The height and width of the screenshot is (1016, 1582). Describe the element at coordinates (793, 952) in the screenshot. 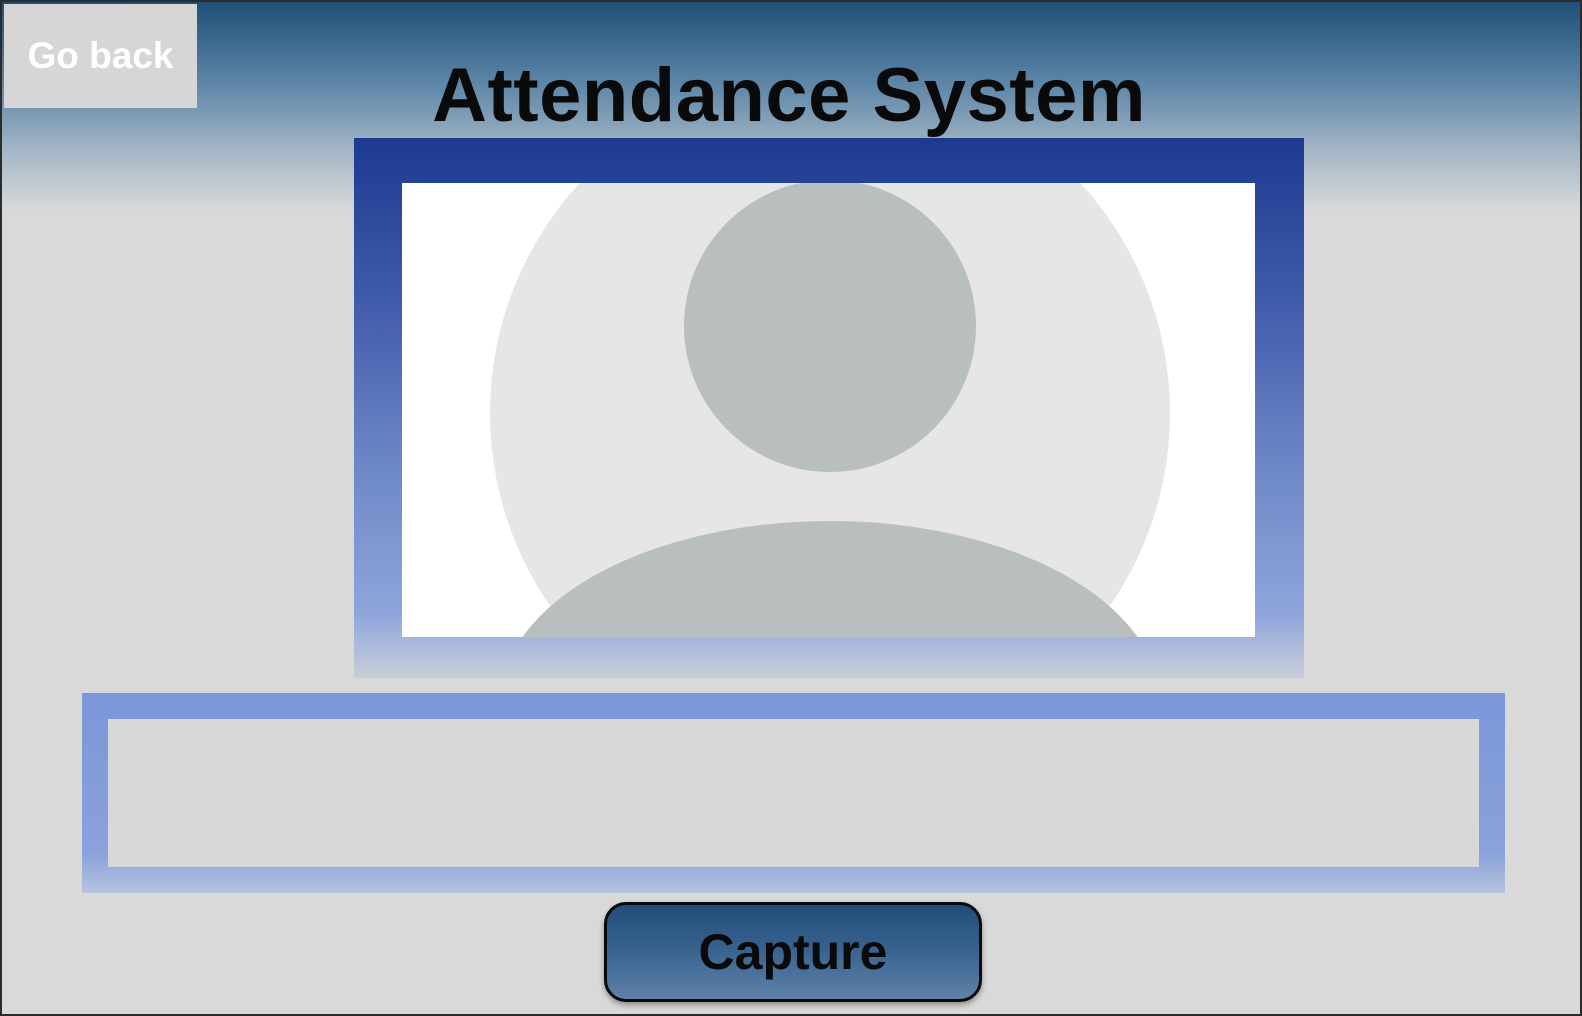

I see `capture-button: Capture` at that location.